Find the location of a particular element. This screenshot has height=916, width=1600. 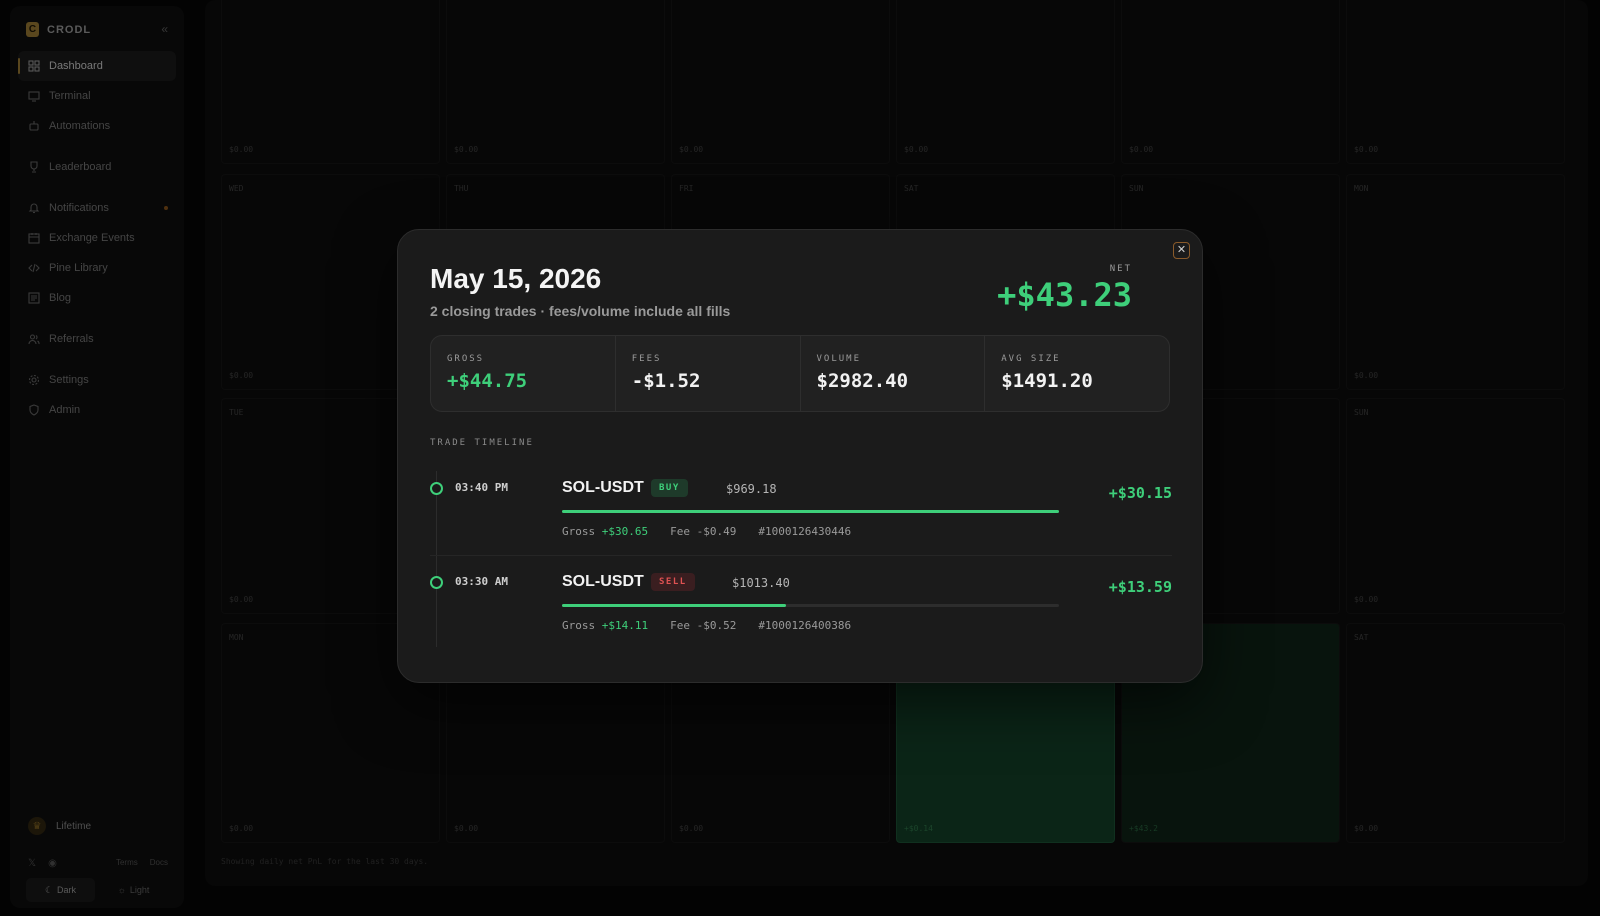

stat-label: AVG SIZE is located at coordinates (1031, 359).